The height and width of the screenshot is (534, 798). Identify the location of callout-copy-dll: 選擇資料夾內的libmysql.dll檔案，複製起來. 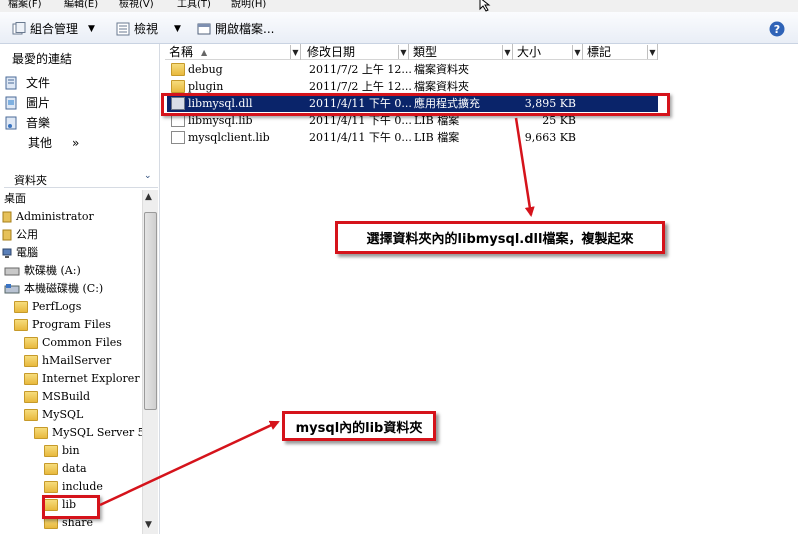
(500, 237).